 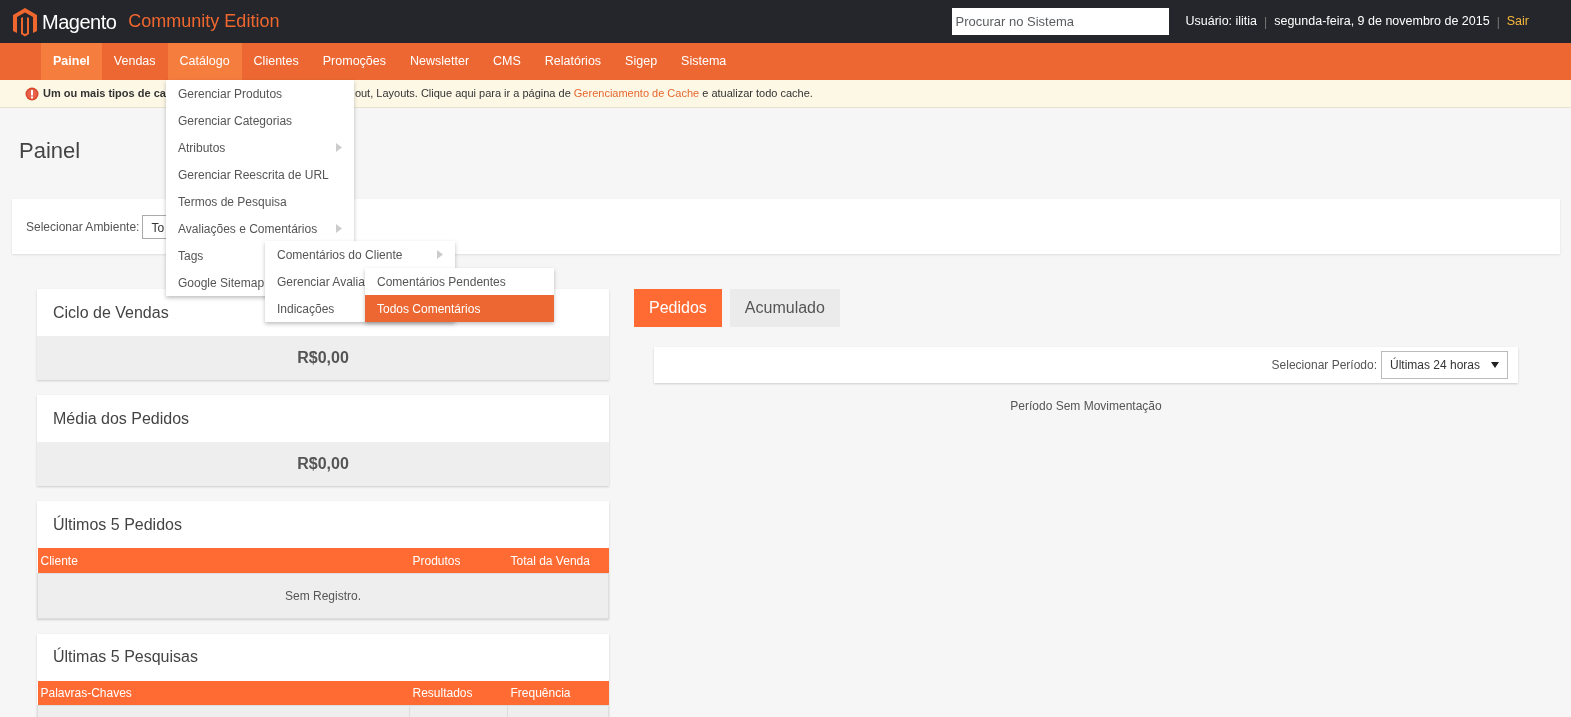 What do you see at coordinates (1086, 406) in the screenshot?
I see `empty-message: Período Sem Movimentação` at bounding box center [1086, 406].